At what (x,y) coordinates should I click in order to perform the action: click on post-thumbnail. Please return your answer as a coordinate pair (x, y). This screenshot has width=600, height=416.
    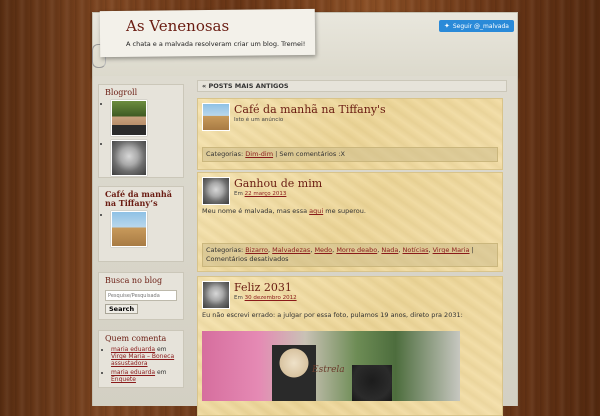
    Looking at the image, I should click on (216, 117).